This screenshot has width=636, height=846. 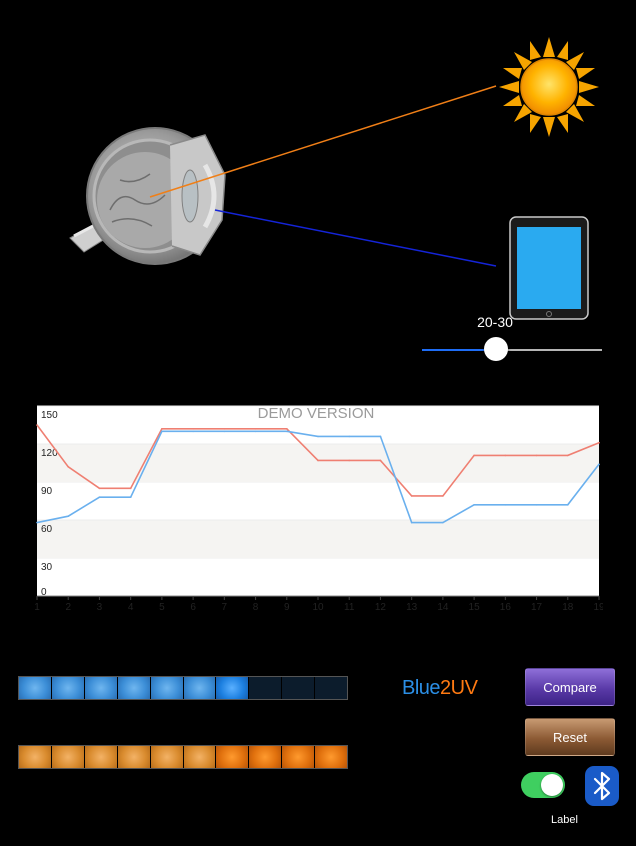 I want to click on uv-light-meter, so click(x=183, y=757).